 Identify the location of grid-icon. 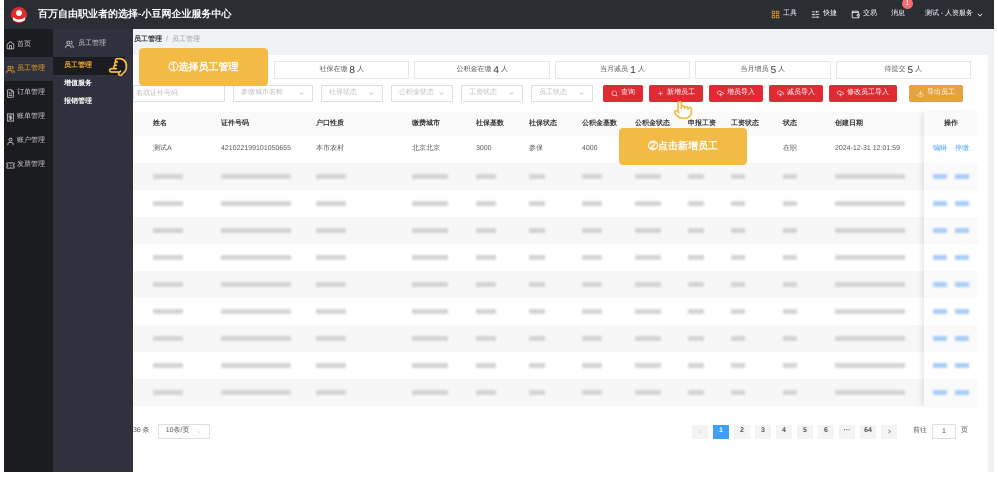
(775, 14).